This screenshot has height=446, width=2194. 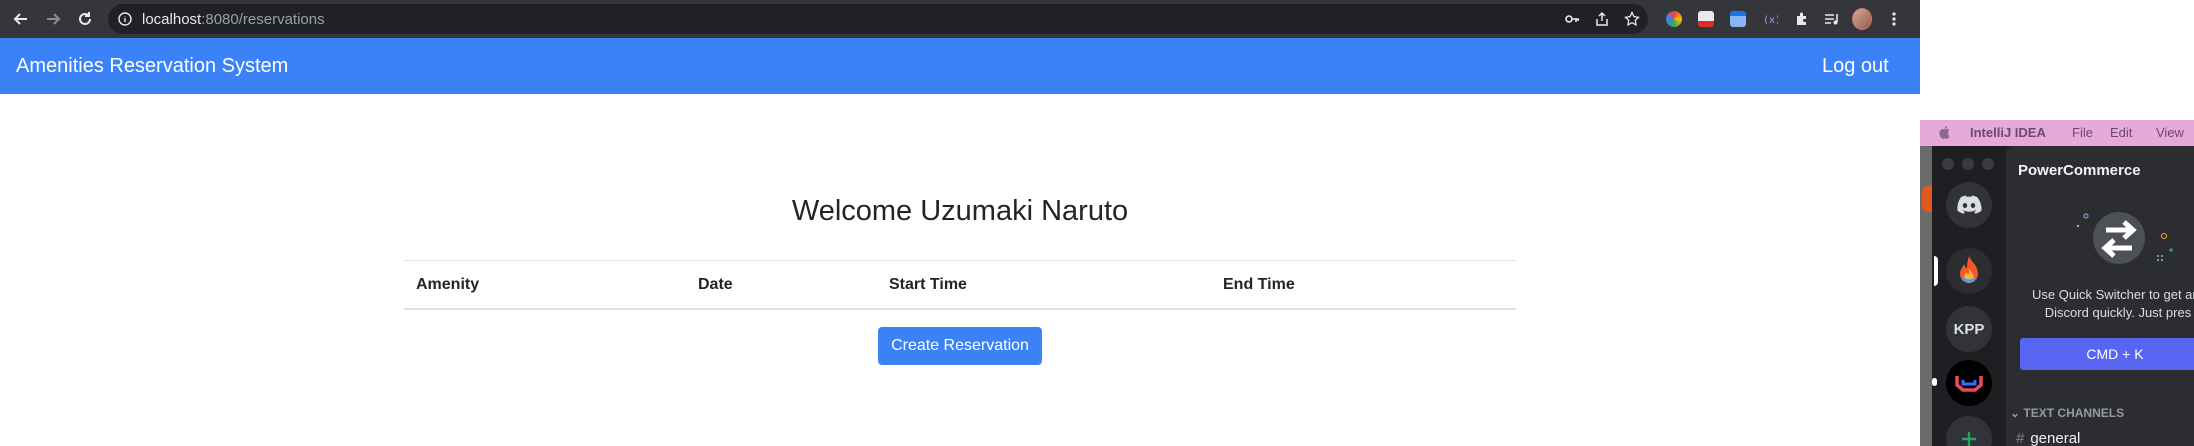 I want to click on table-header-row: Amenity Date Start Time End Time, so click(x=960, y=285).